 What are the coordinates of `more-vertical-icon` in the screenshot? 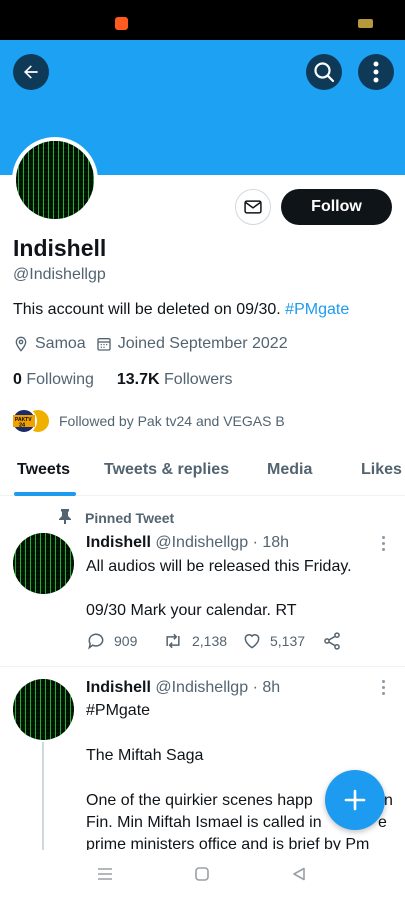 It's located at (376, 72).